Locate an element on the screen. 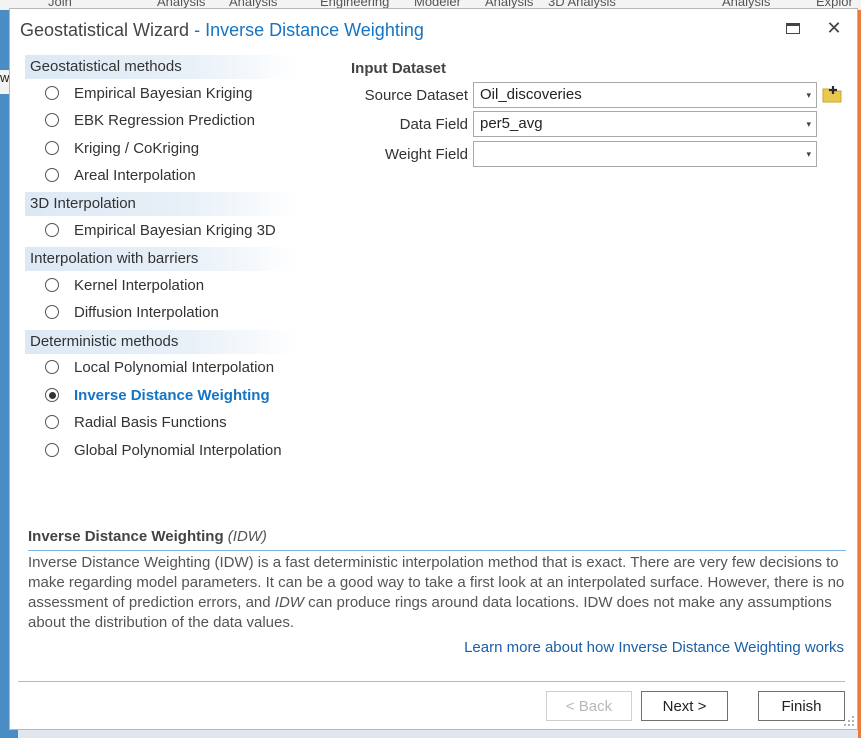  description-title: Inverse Distance Weighting (IDW) is located at coordinates (147, 536).